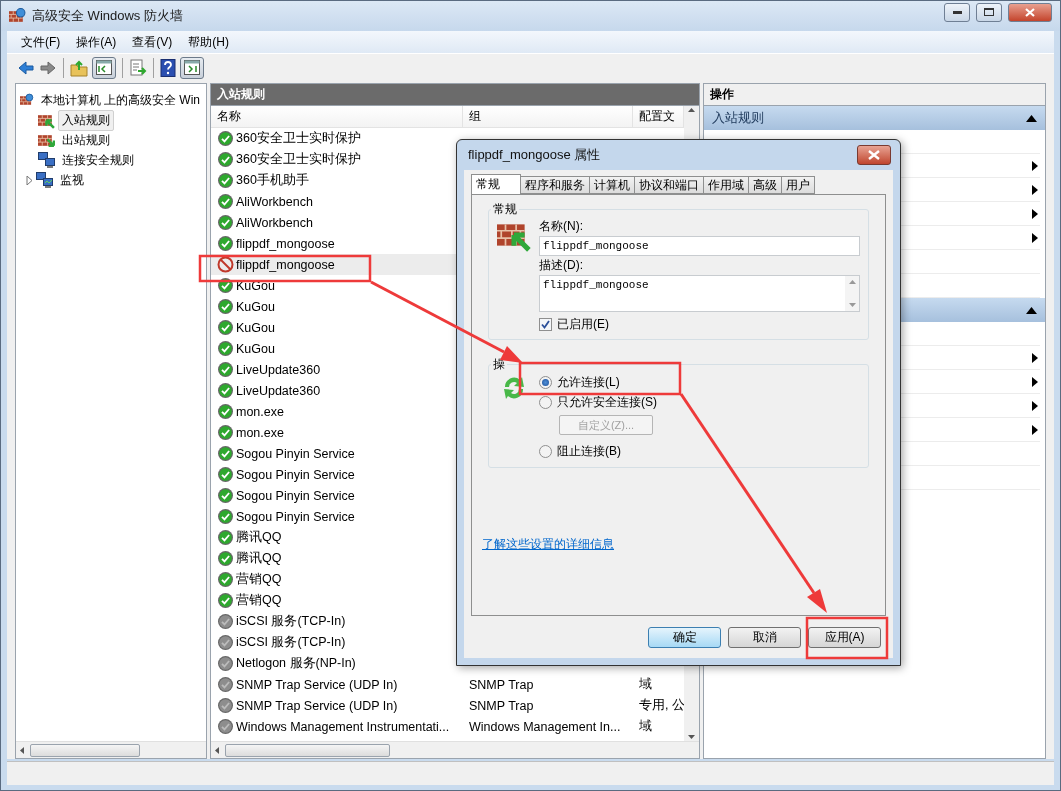 Image resolution: width=1061 pixels, height=791 pixels. I want to click on tab: 用户, so click(798, 185).